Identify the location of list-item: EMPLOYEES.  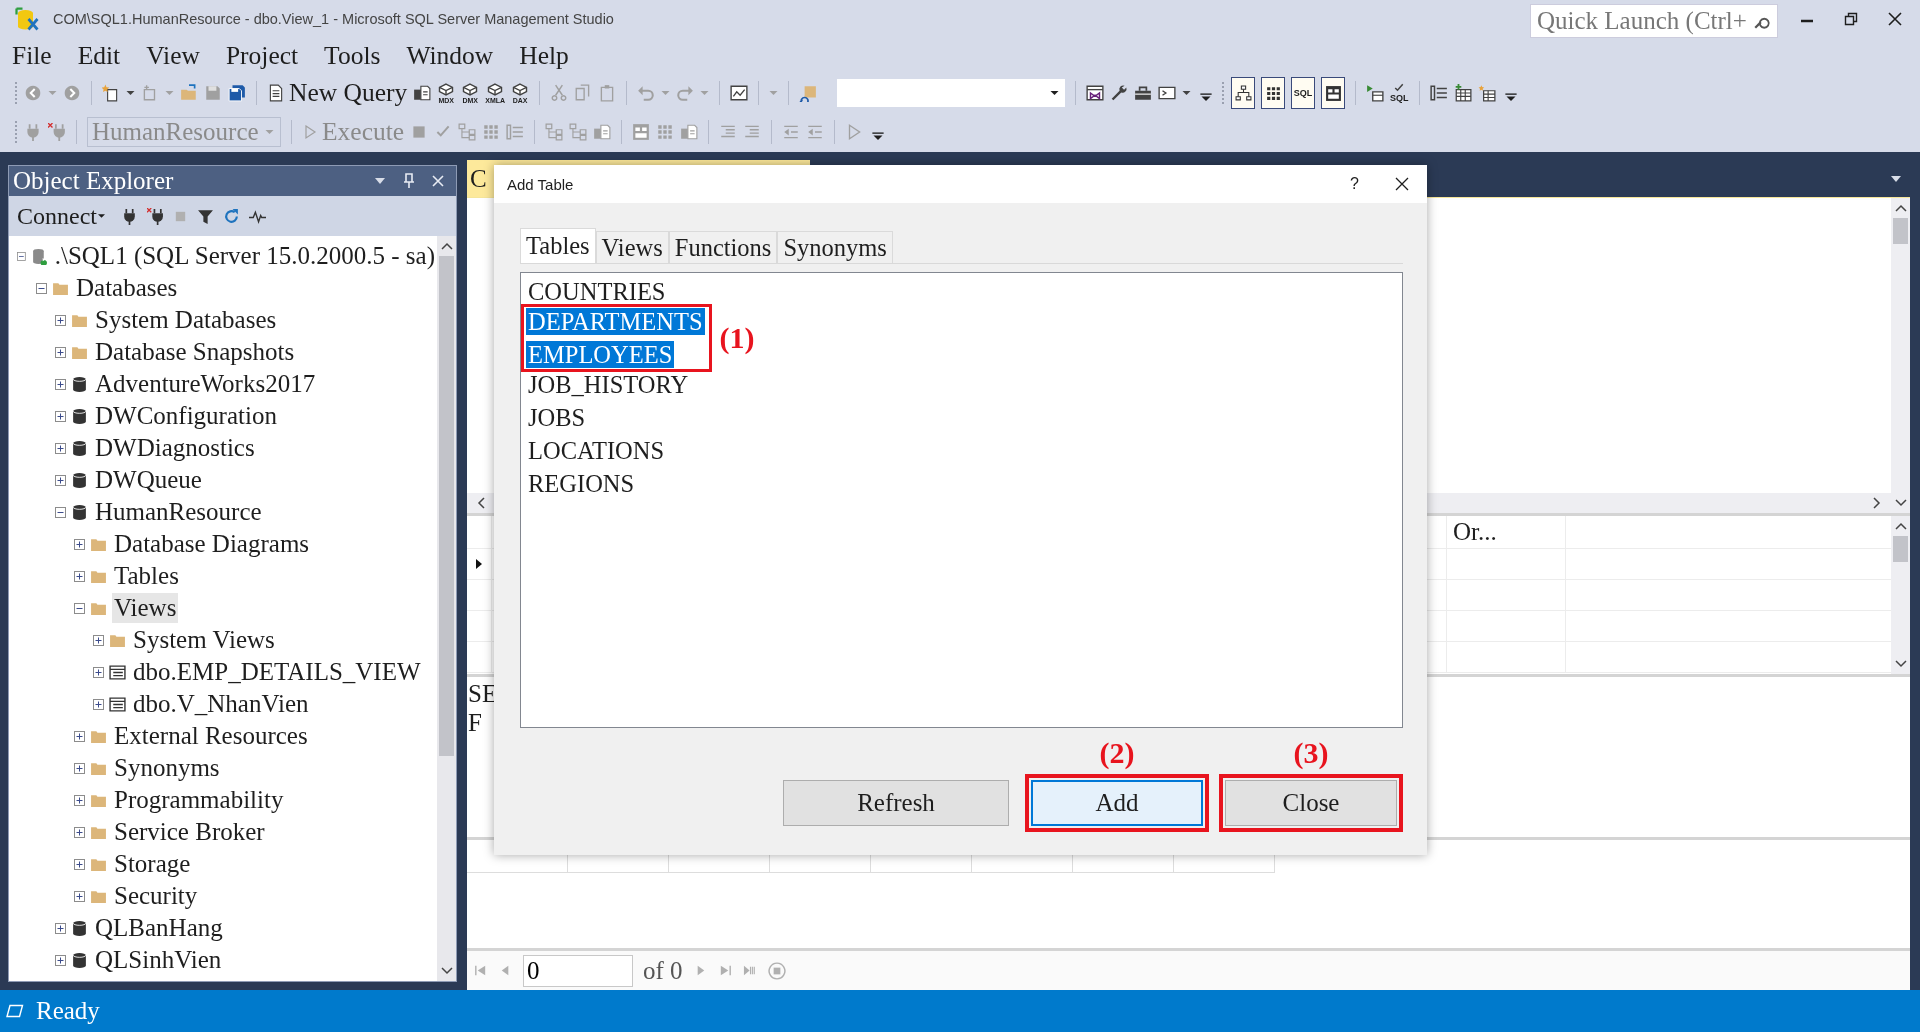
(600, 354).